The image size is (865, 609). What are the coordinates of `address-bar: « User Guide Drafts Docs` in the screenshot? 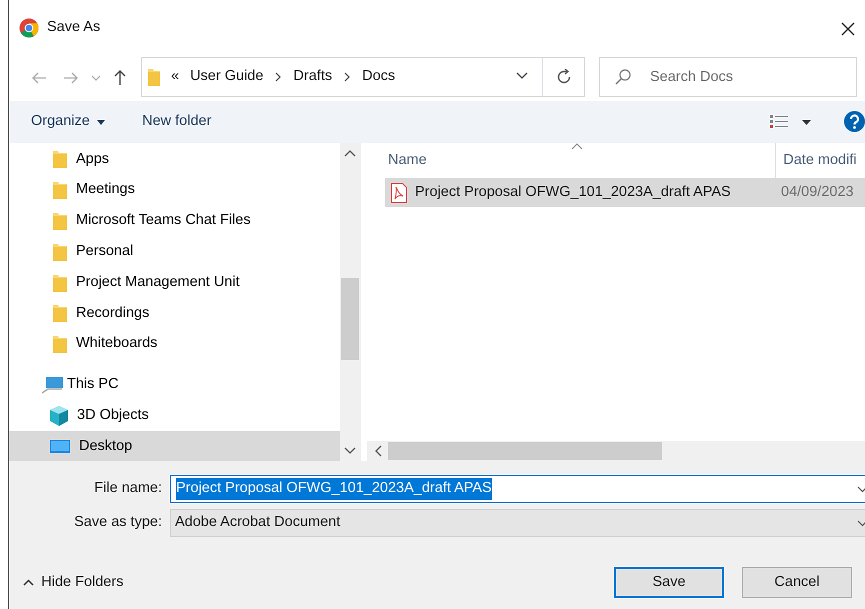 It's located at (363, 77).